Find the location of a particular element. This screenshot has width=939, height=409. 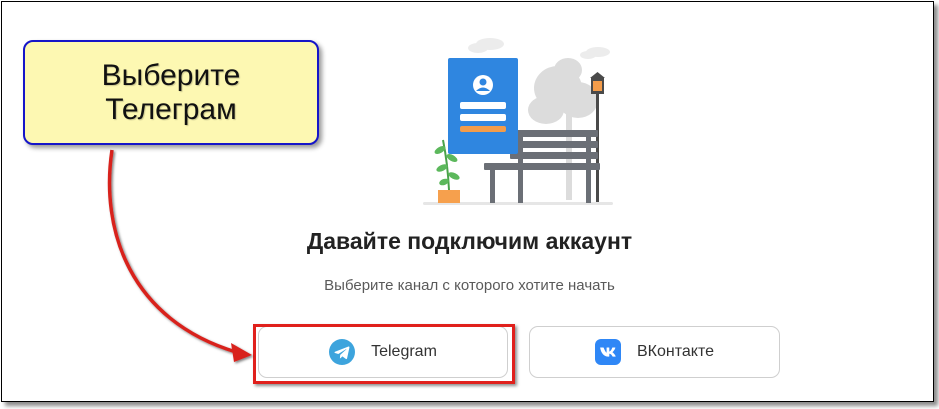

instruction-callout: Выберите Телеграм is located at coordinates (171, 92).